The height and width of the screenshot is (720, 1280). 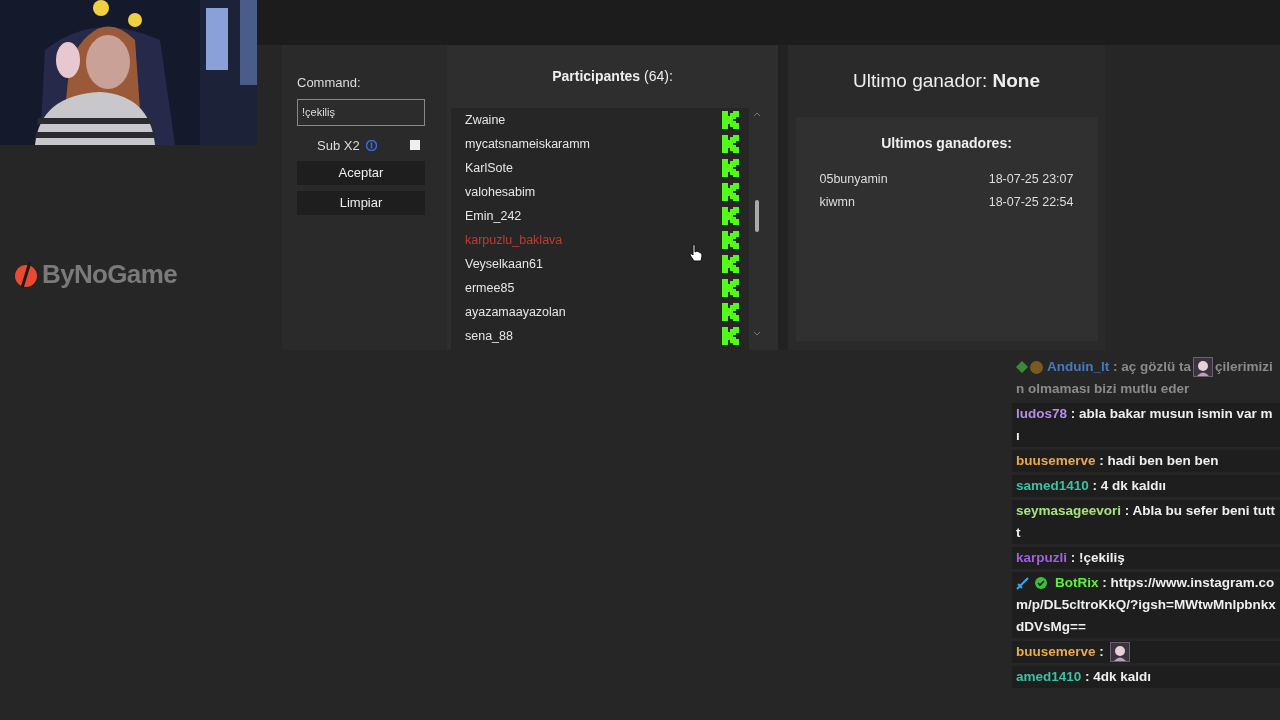 What do you see at coordinates (696, 253) in the screenshot?
I see `hand-cursor-icon` at bounding box center [696, 253].